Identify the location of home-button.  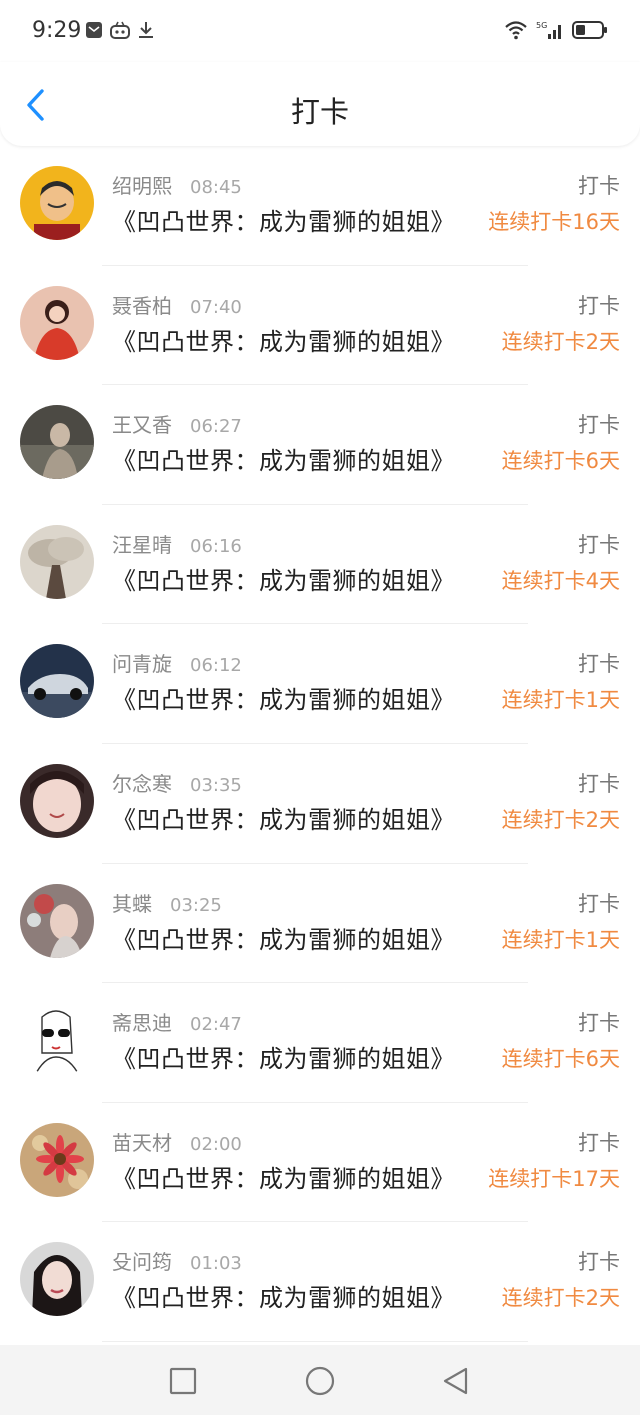
(320, 1381).